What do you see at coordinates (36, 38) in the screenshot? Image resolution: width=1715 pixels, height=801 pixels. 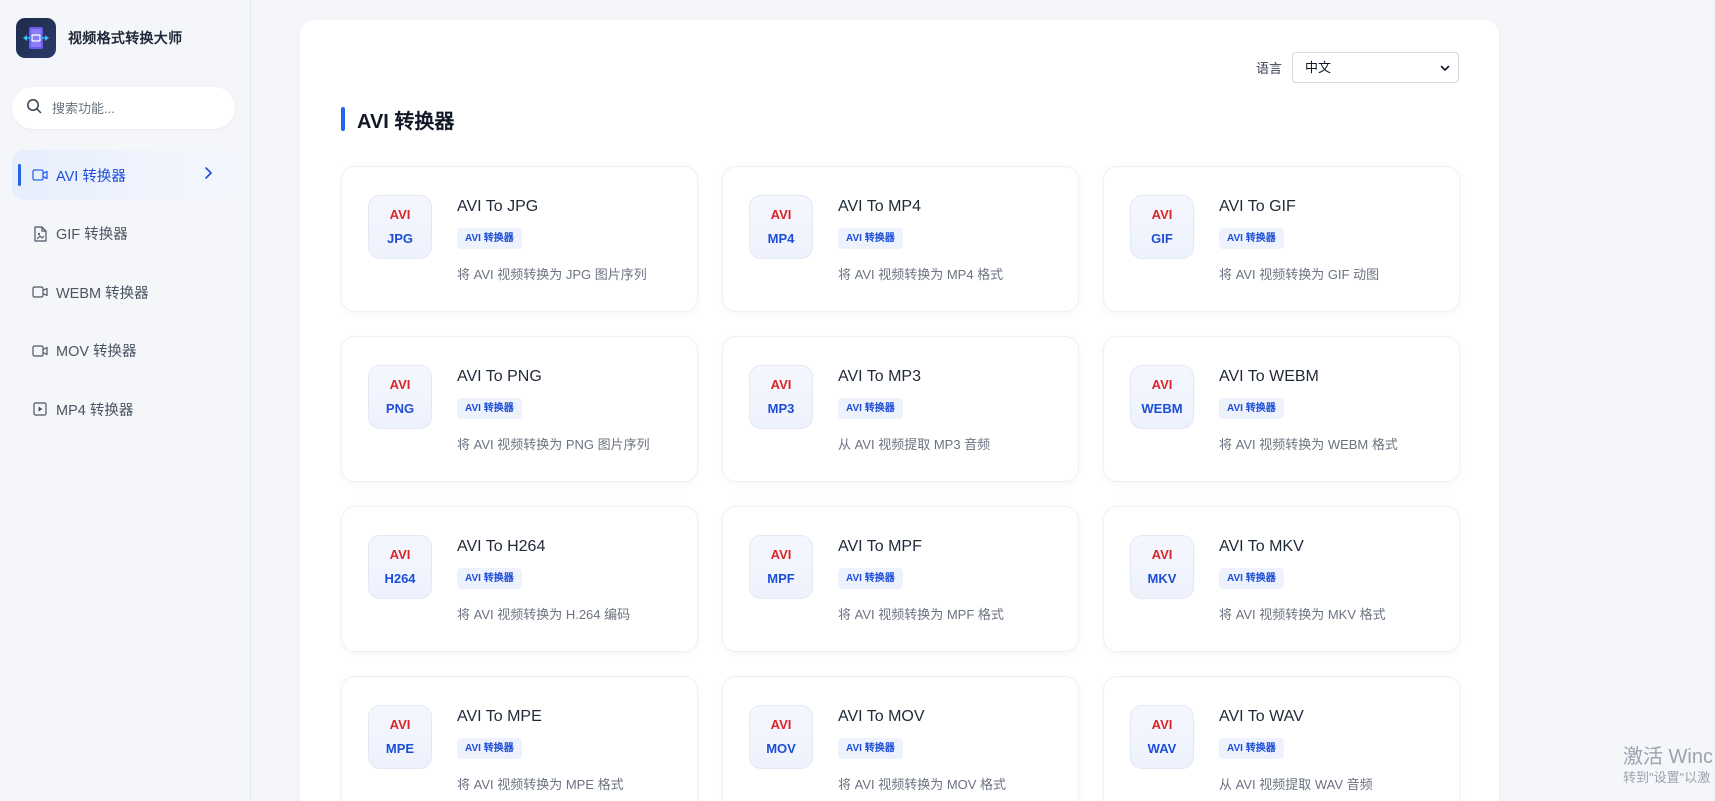 I see `app-logo-icon` at bounding box center [36, 38].